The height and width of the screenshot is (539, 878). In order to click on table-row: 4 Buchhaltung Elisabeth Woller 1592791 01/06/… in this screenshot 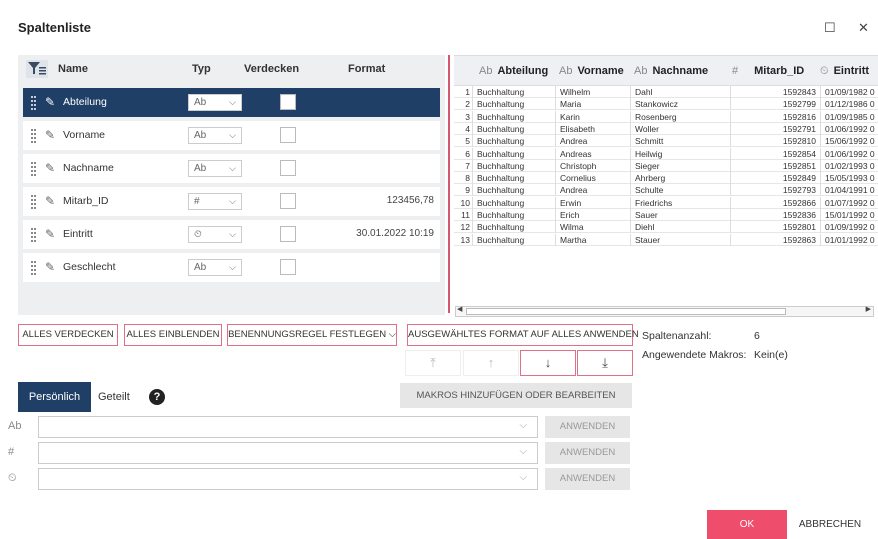, I will do `click(666, 128)`.